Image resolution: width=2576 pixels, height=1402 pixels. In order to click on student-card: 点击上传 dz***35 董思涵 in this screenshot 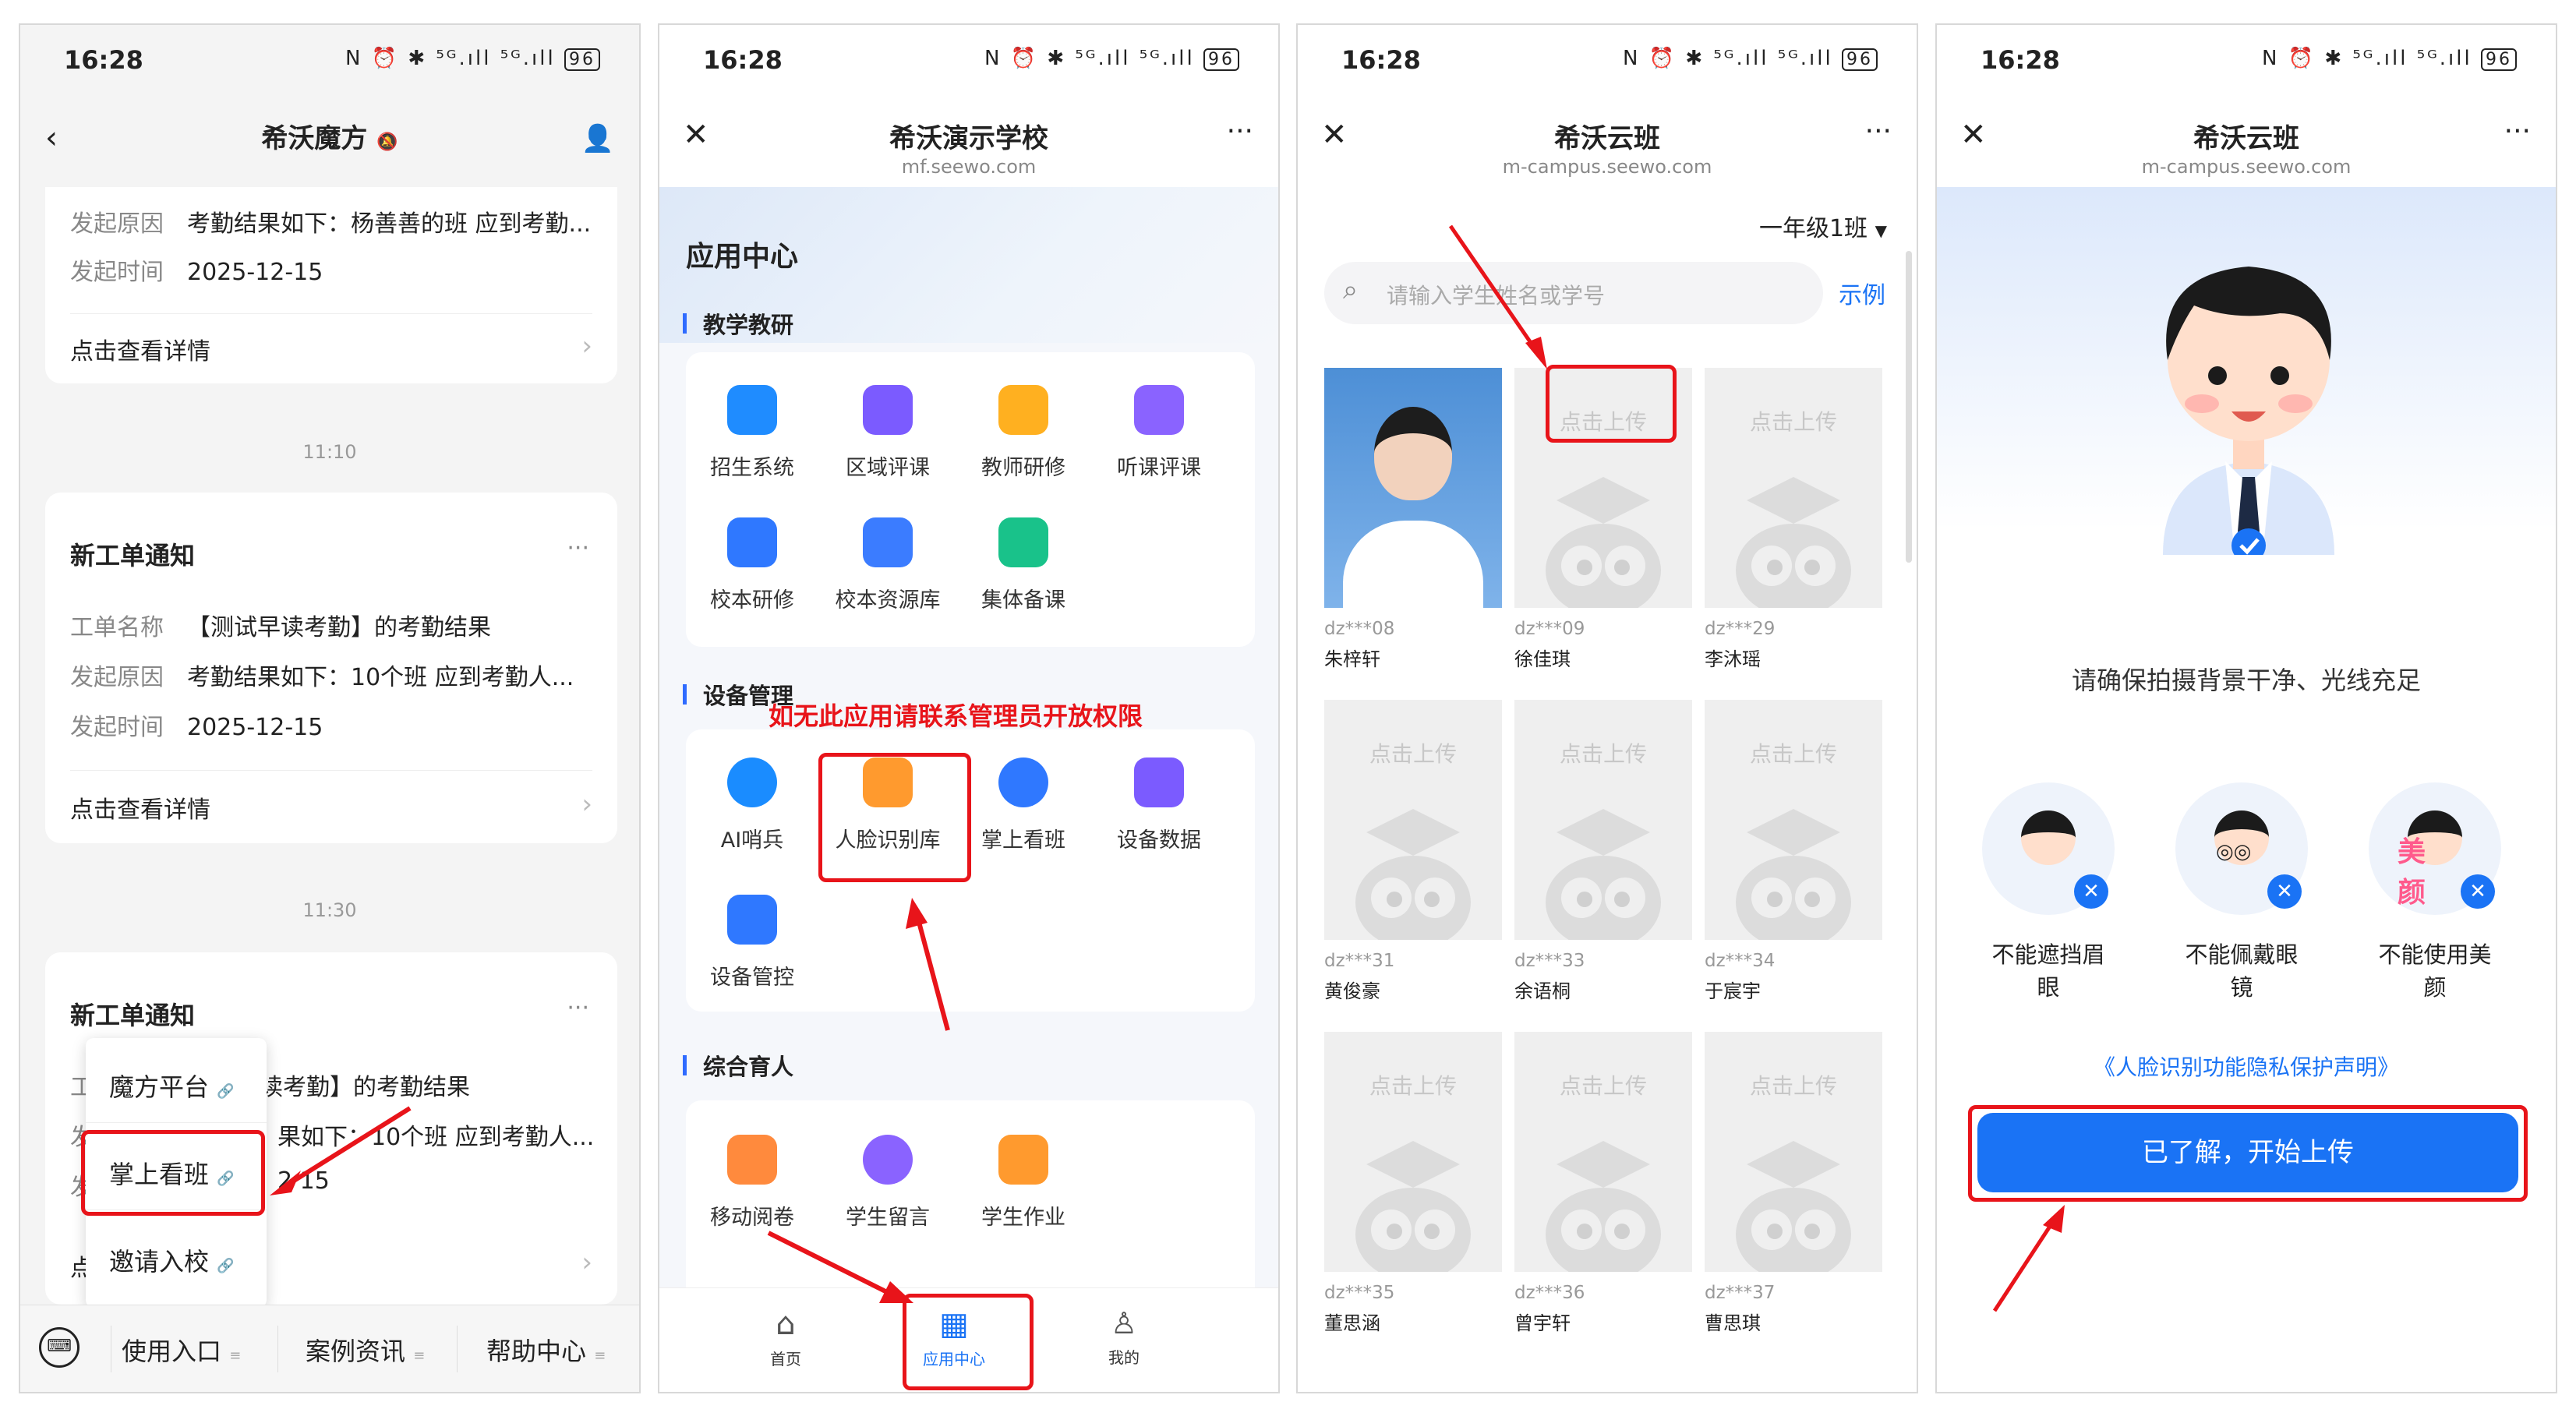, I will do `click(1413, 1183)`.